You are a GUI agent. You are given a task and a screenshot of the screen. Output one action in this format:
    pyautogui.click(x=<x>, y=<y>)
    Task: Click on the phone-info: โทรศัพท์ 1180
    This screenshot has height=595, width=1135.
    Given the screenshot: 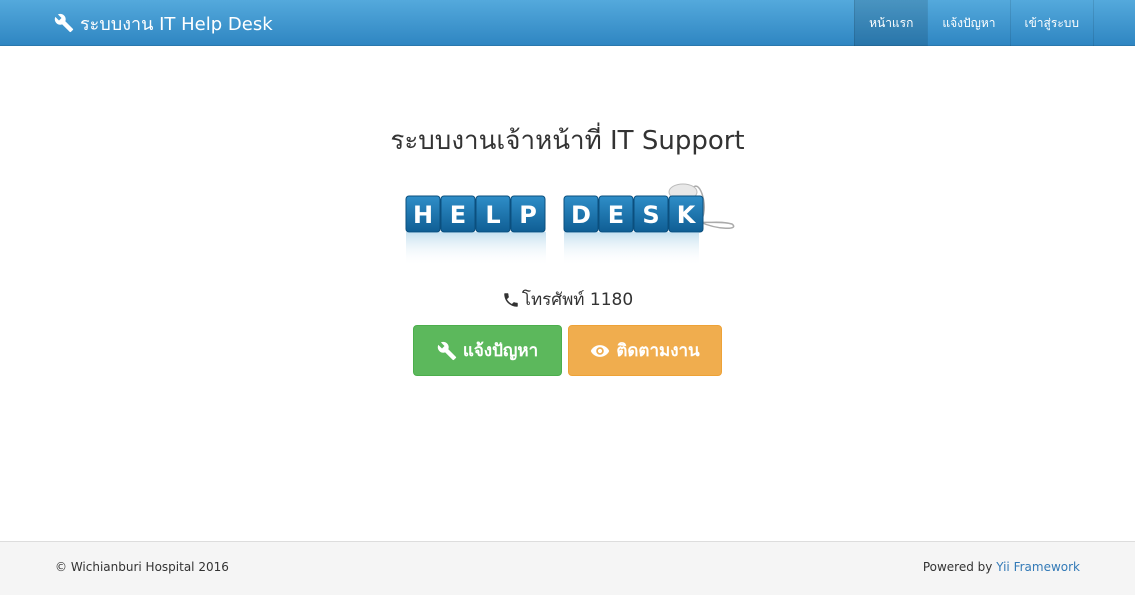 What is the action you would take?
    pyautogui.click(x=567, y=299)
    